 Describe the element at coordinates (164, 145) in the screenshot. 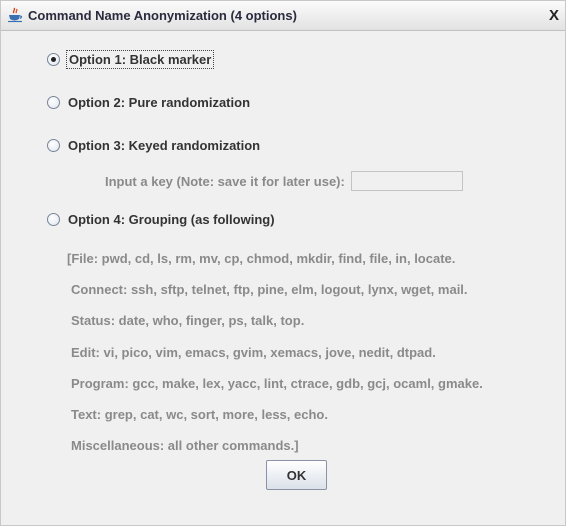

I see `option-3-label: Option 3: Keyed randomization` at that location.